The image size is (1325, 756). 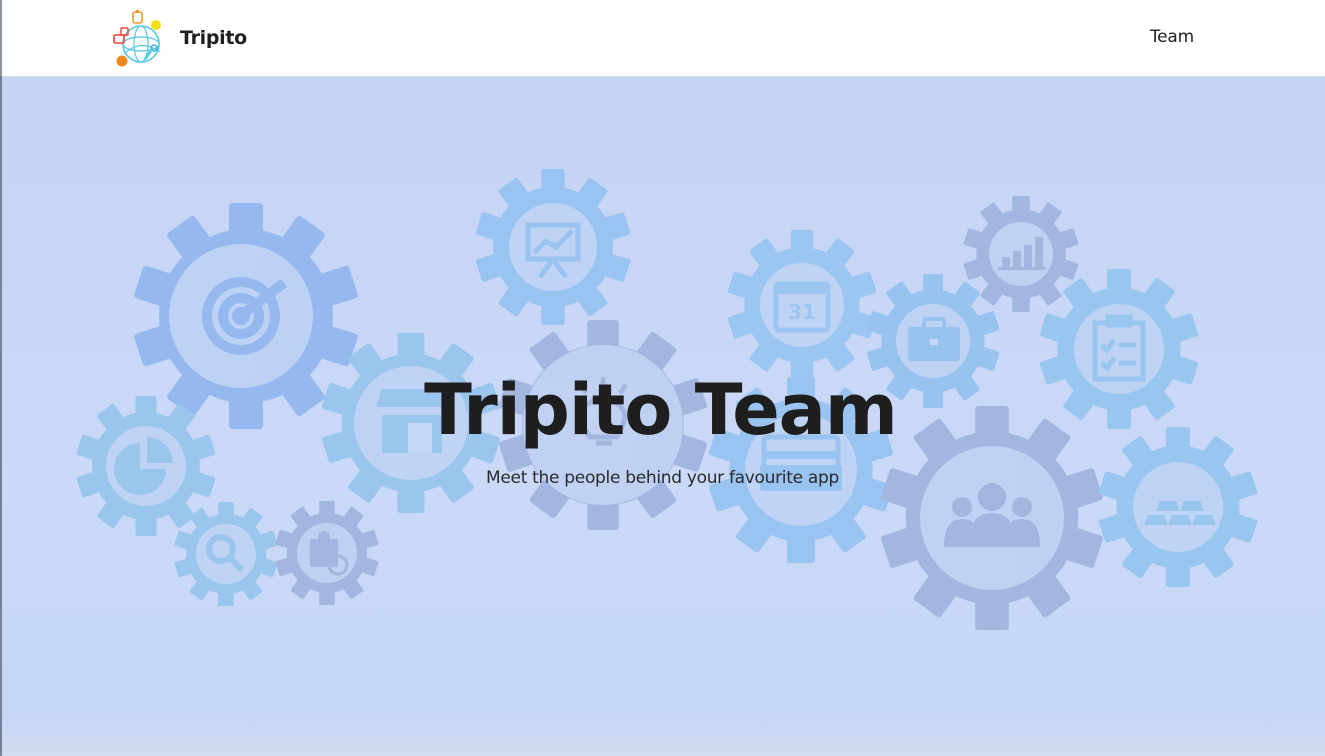 I want to click on top-navbar: Tripito Team, so click(x=662, y=38).